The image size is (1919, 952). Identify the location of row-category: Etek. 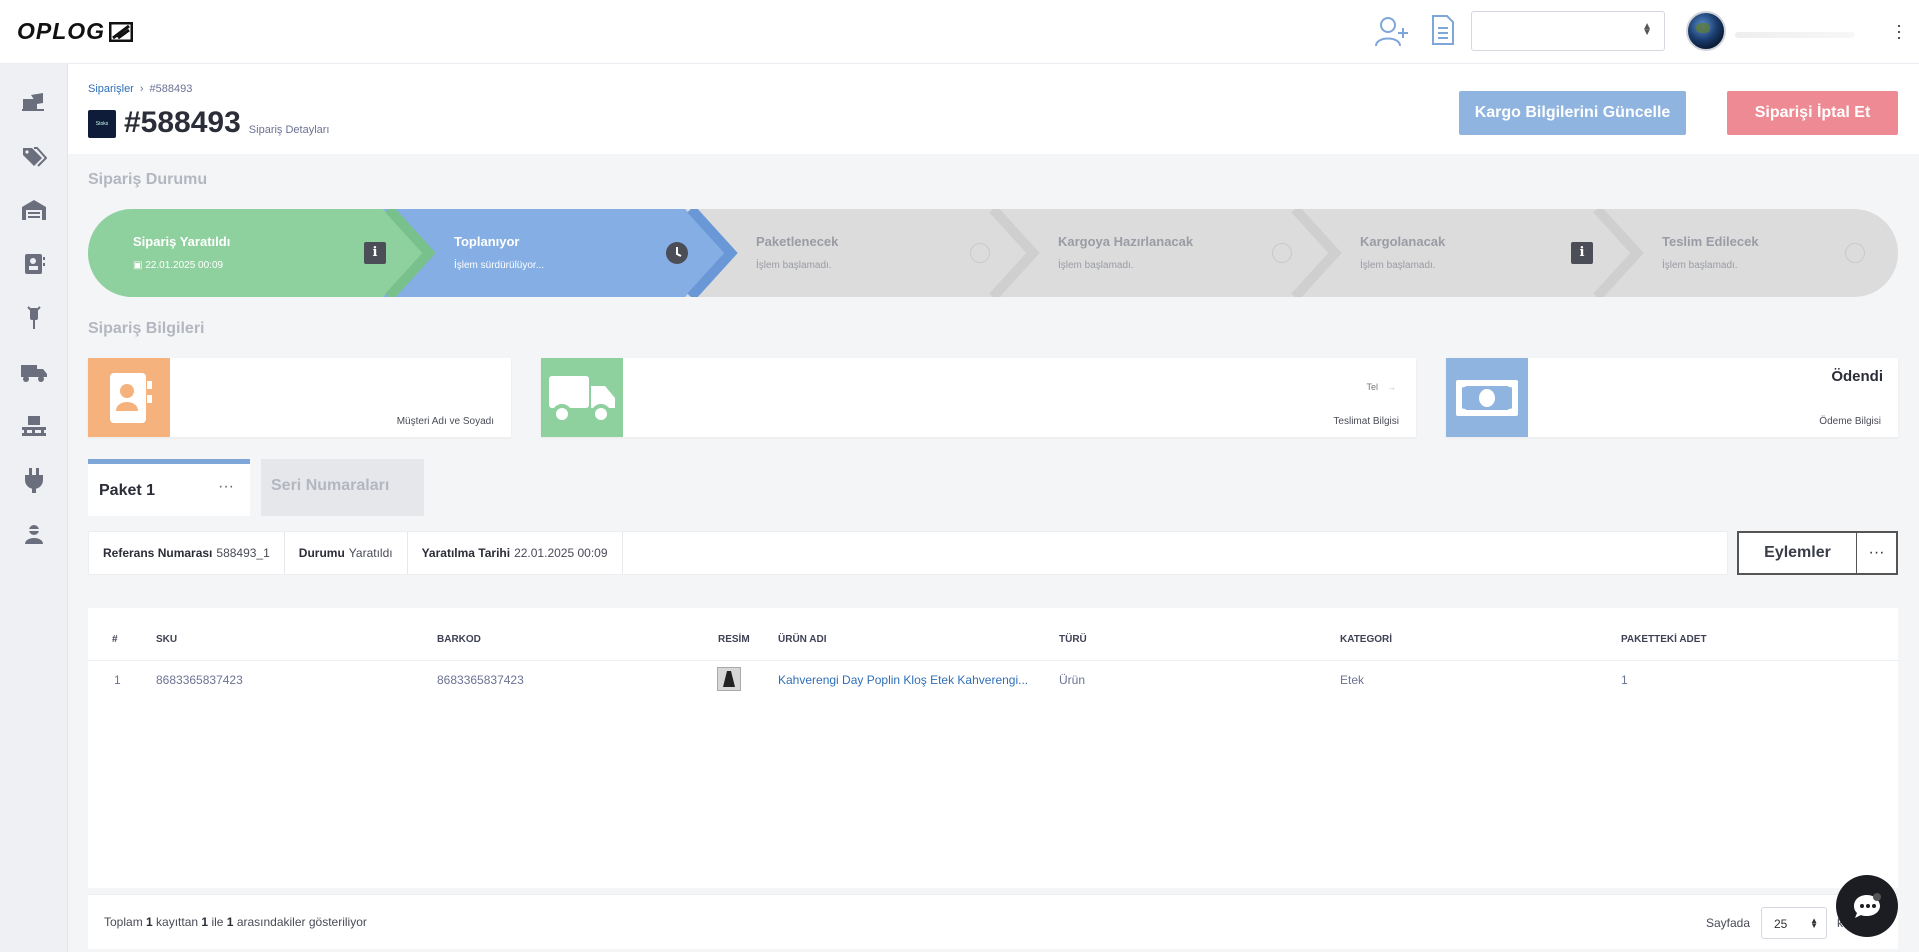
(1352, 680).